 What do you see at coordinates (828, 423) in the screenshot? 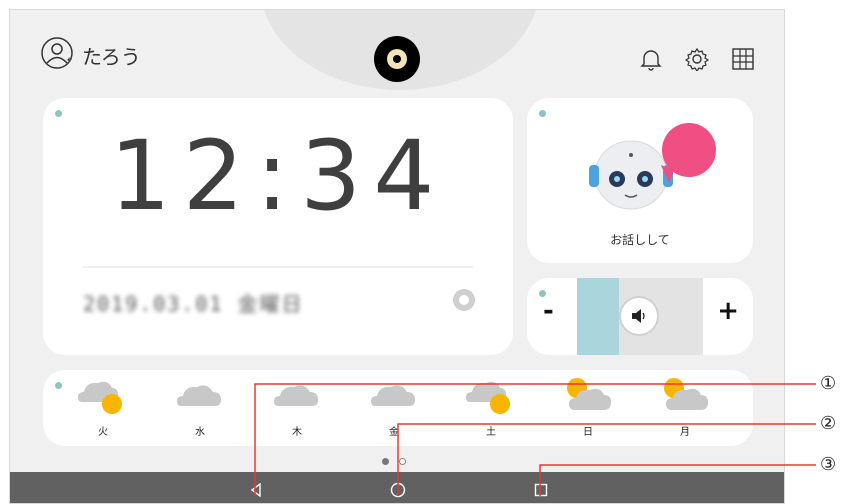
I see `callout-2: ②` at bounding box center [828, 423].